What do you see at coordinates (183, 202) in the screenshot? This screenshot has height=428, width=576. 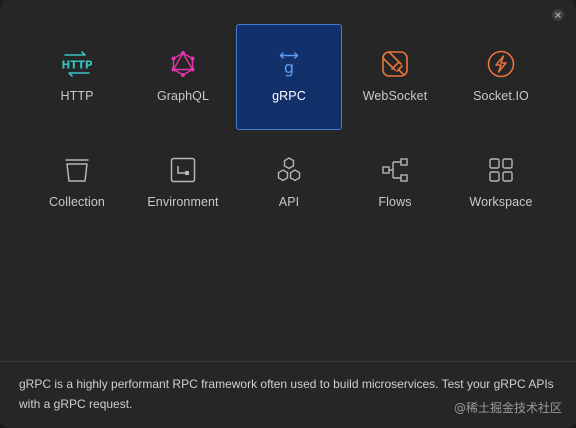 I see `tile-label: Environment` at bounding box center [183, 202].